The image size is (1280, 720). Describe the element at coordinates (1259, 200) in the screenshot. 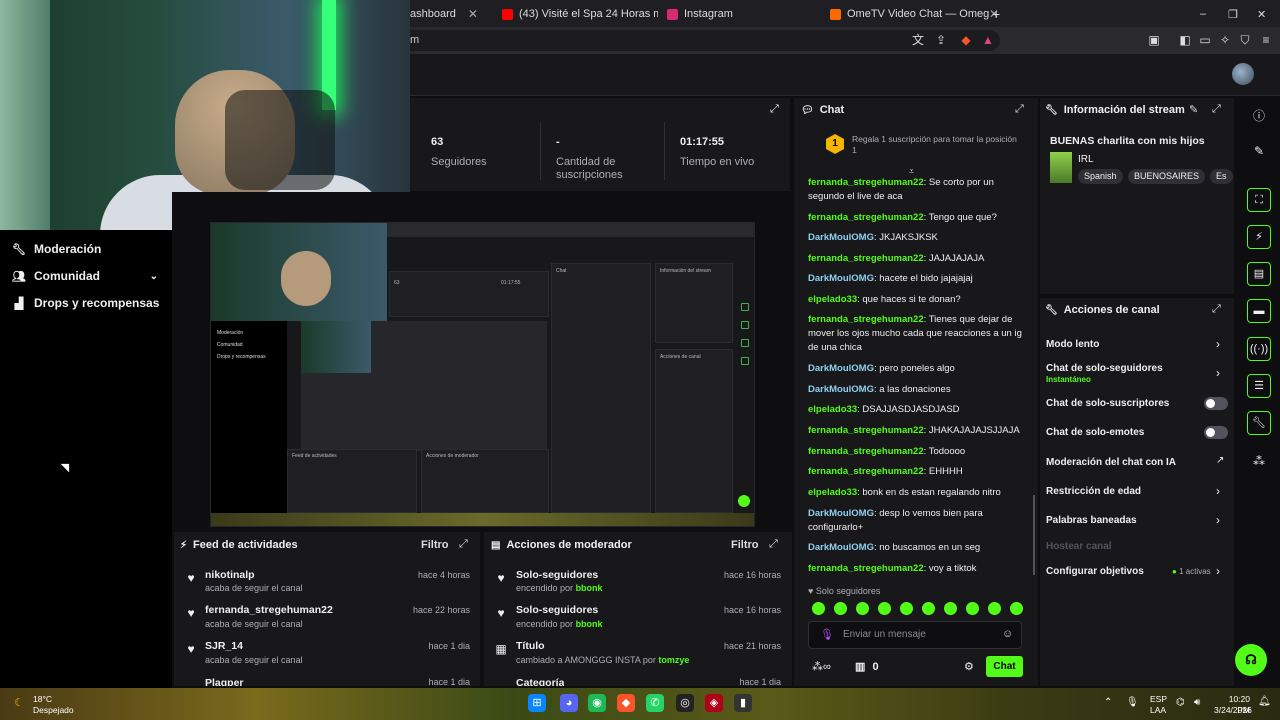

I see `screen-icon: ⛶` at that location.